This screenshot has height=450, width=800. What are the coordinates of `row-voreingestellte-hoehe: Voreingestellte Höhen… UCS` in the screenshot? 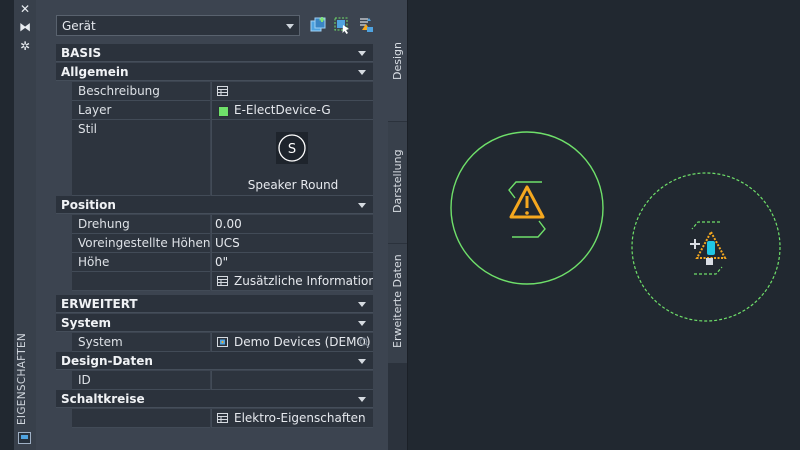 It's located at (214, 243).